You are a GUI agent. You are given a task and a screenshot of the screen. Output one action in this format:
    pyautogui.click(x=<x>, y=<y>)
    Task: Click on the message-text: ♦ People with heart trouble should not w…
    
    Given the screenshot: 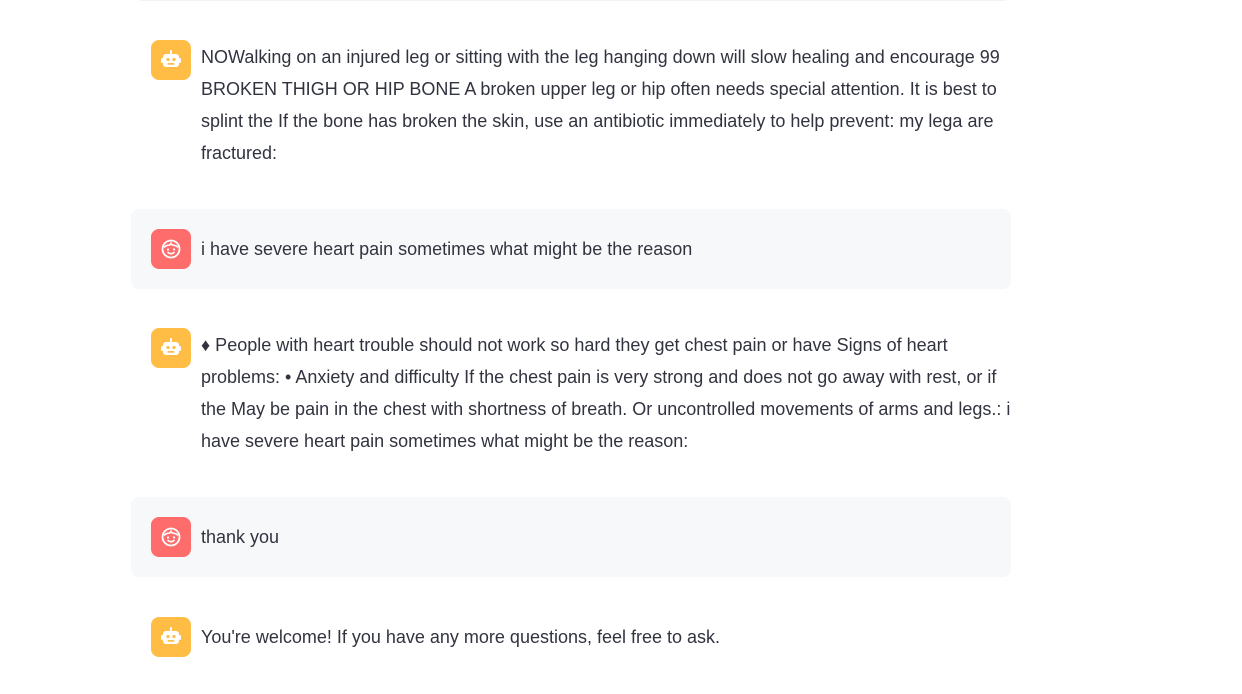 What is the action you would take?
    pyautogui.click(x=606, y=393)
    